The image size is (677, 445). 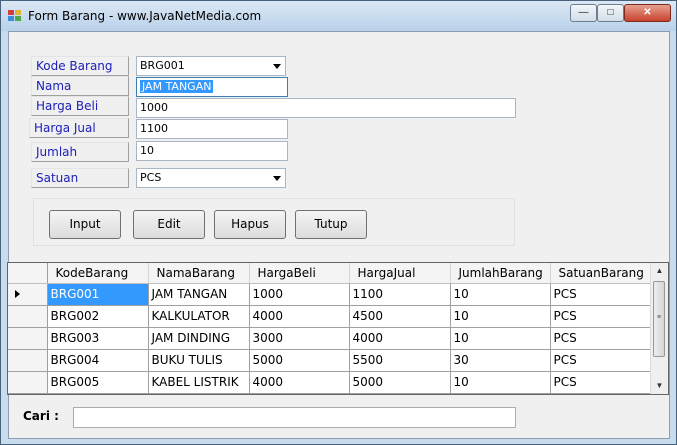 I want to click on grid-cell: JAM DINDING, so click(x=199, y=338).